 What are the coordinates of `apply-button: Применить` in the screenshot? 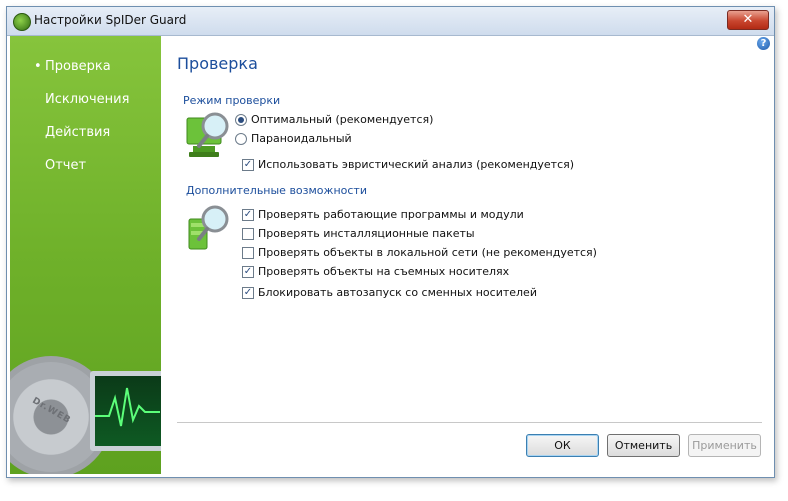 It's located at (724, 445).